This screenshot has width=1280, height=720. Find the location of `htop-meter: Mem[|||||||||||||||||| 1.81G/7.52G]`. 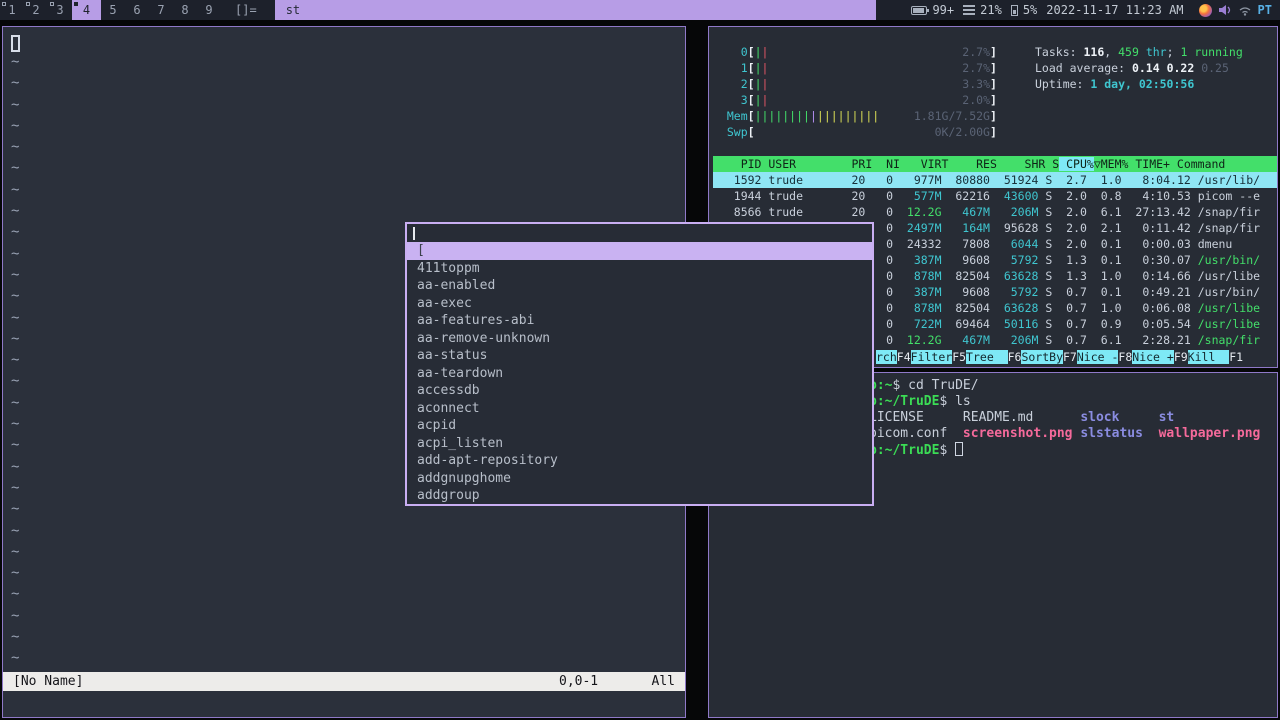

htop-meter: Mem[|||||||||||||||||| 1.81G/7.52G] is located at coordinates (855, 116).